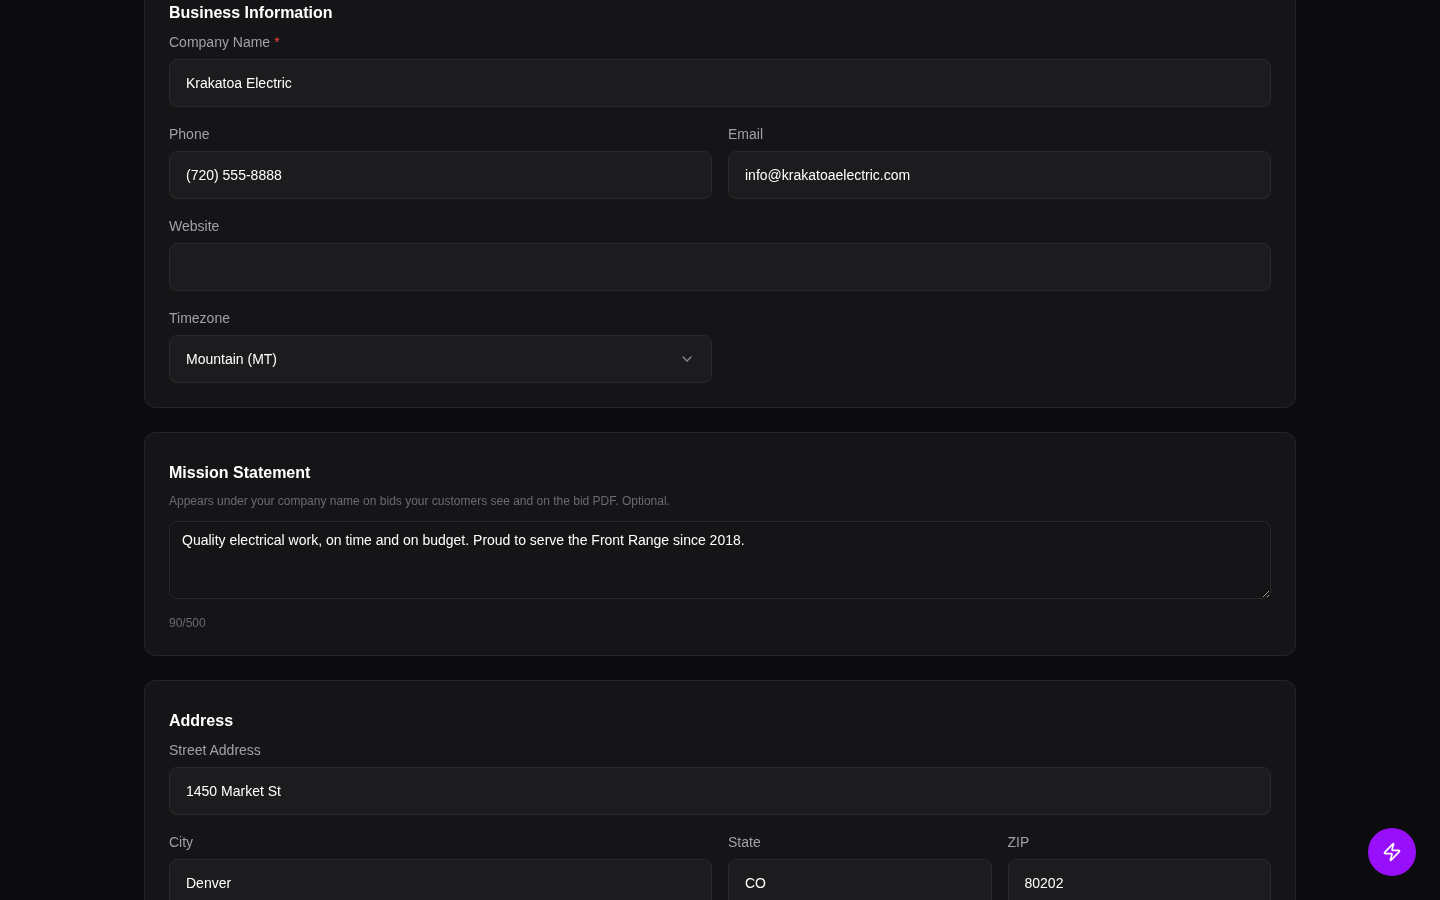 The height and width of the screenshot is (900, 1440). What do you see at coordinates (744, 842) in the screenshot?
I see `field-label: State` at bounding box center [744, 842].